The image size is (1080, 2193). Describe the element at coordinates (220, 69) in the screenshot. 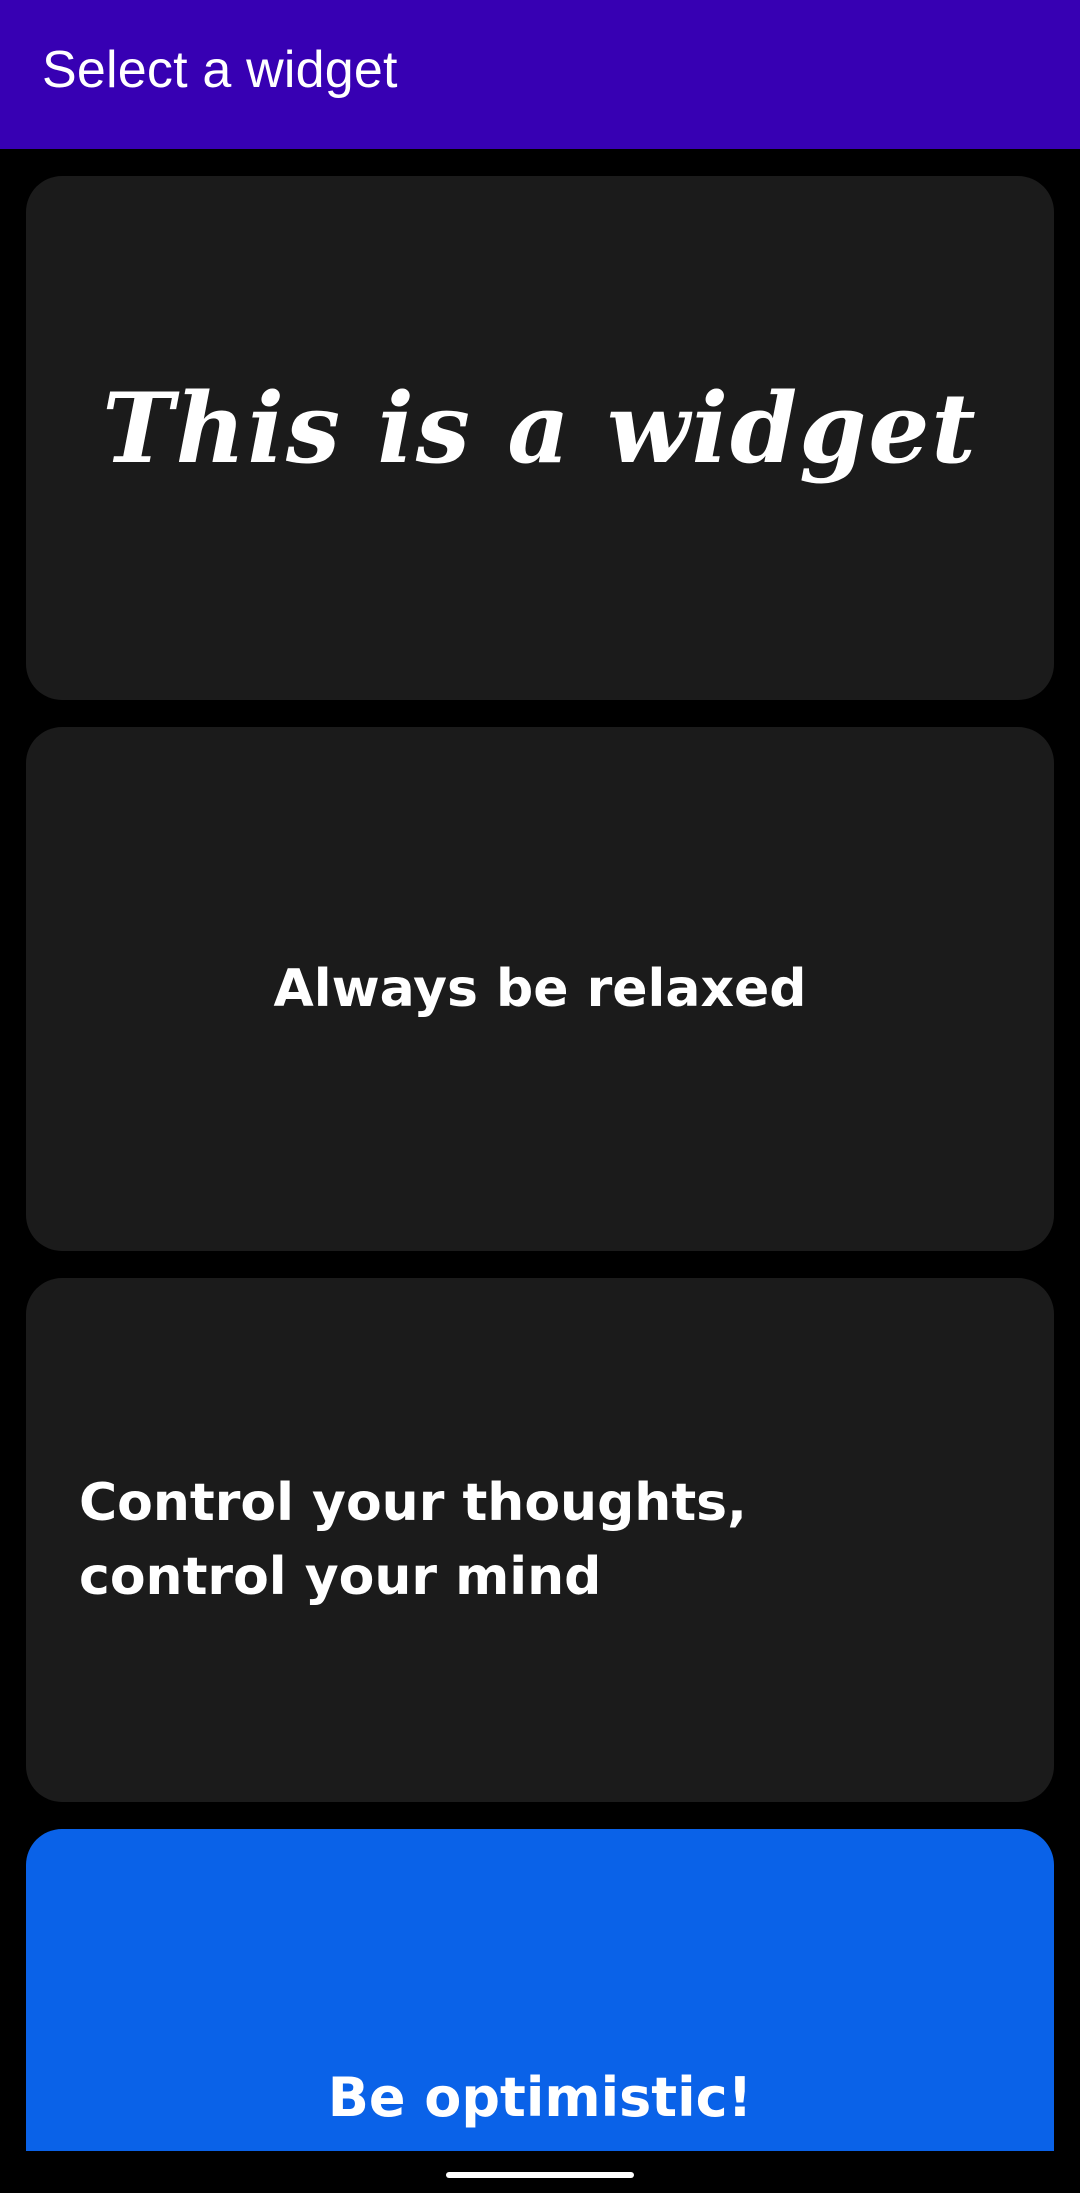

I see `app-bar-title: Select a widget` at that location.